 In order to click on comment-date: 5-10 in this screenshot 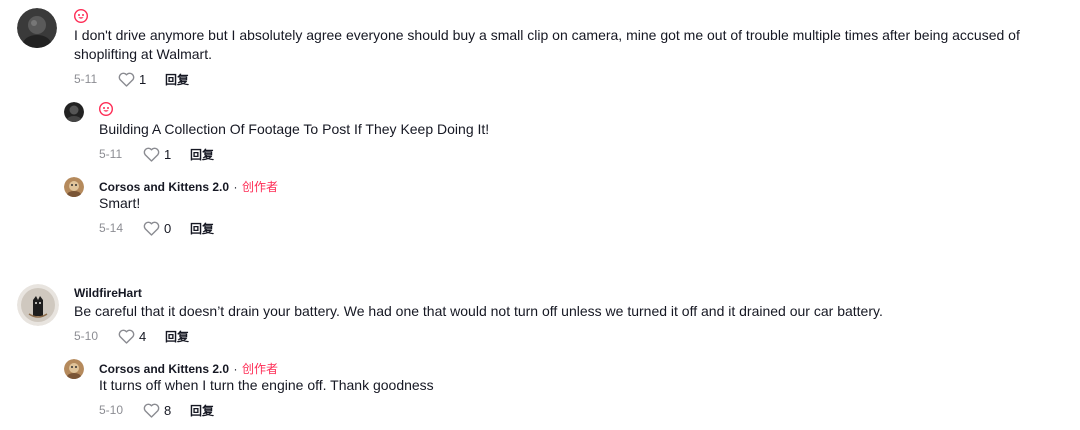, I will do `click(86, 336)`.